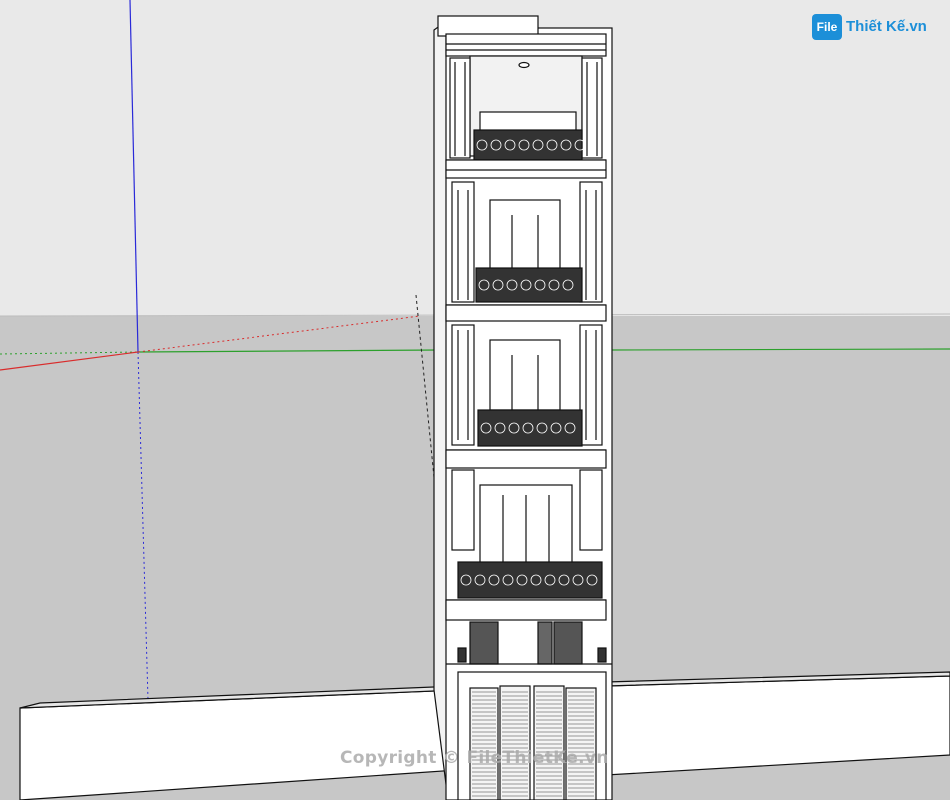  What do you see at coordinates (591, 385) in the screenshot?
I see `column-f2-right` at bounding box center [591, 385].